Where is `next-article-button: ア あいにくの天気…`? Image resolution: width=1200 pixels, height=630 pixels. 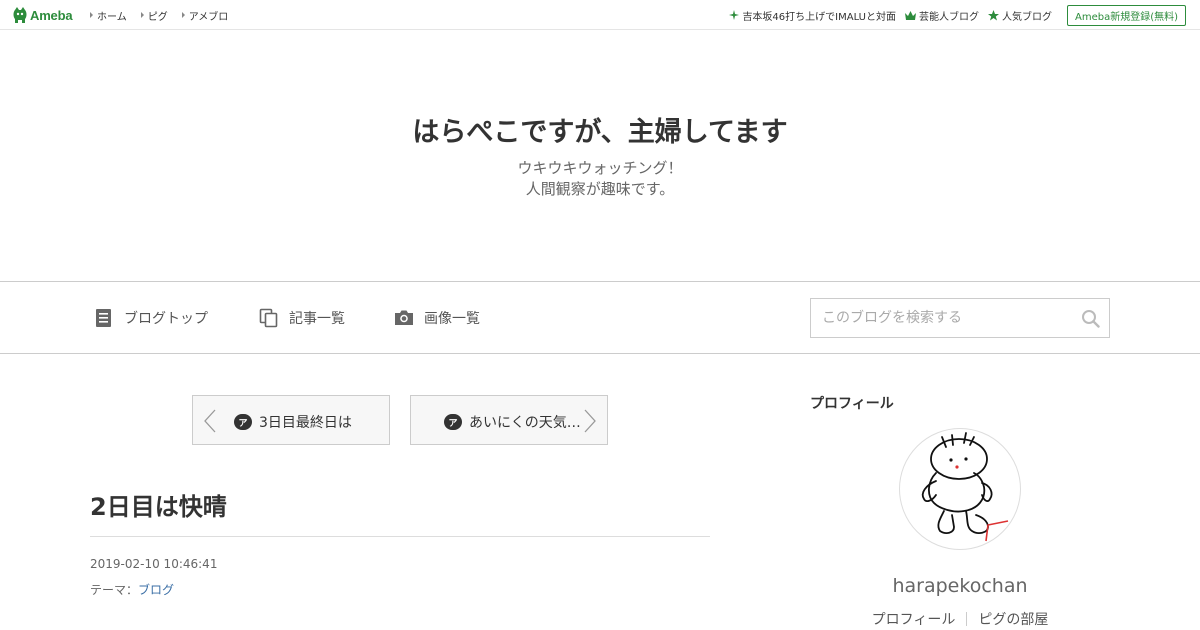
next-article-button: ア あいにくの天気… is located at coordinates (509, 420).